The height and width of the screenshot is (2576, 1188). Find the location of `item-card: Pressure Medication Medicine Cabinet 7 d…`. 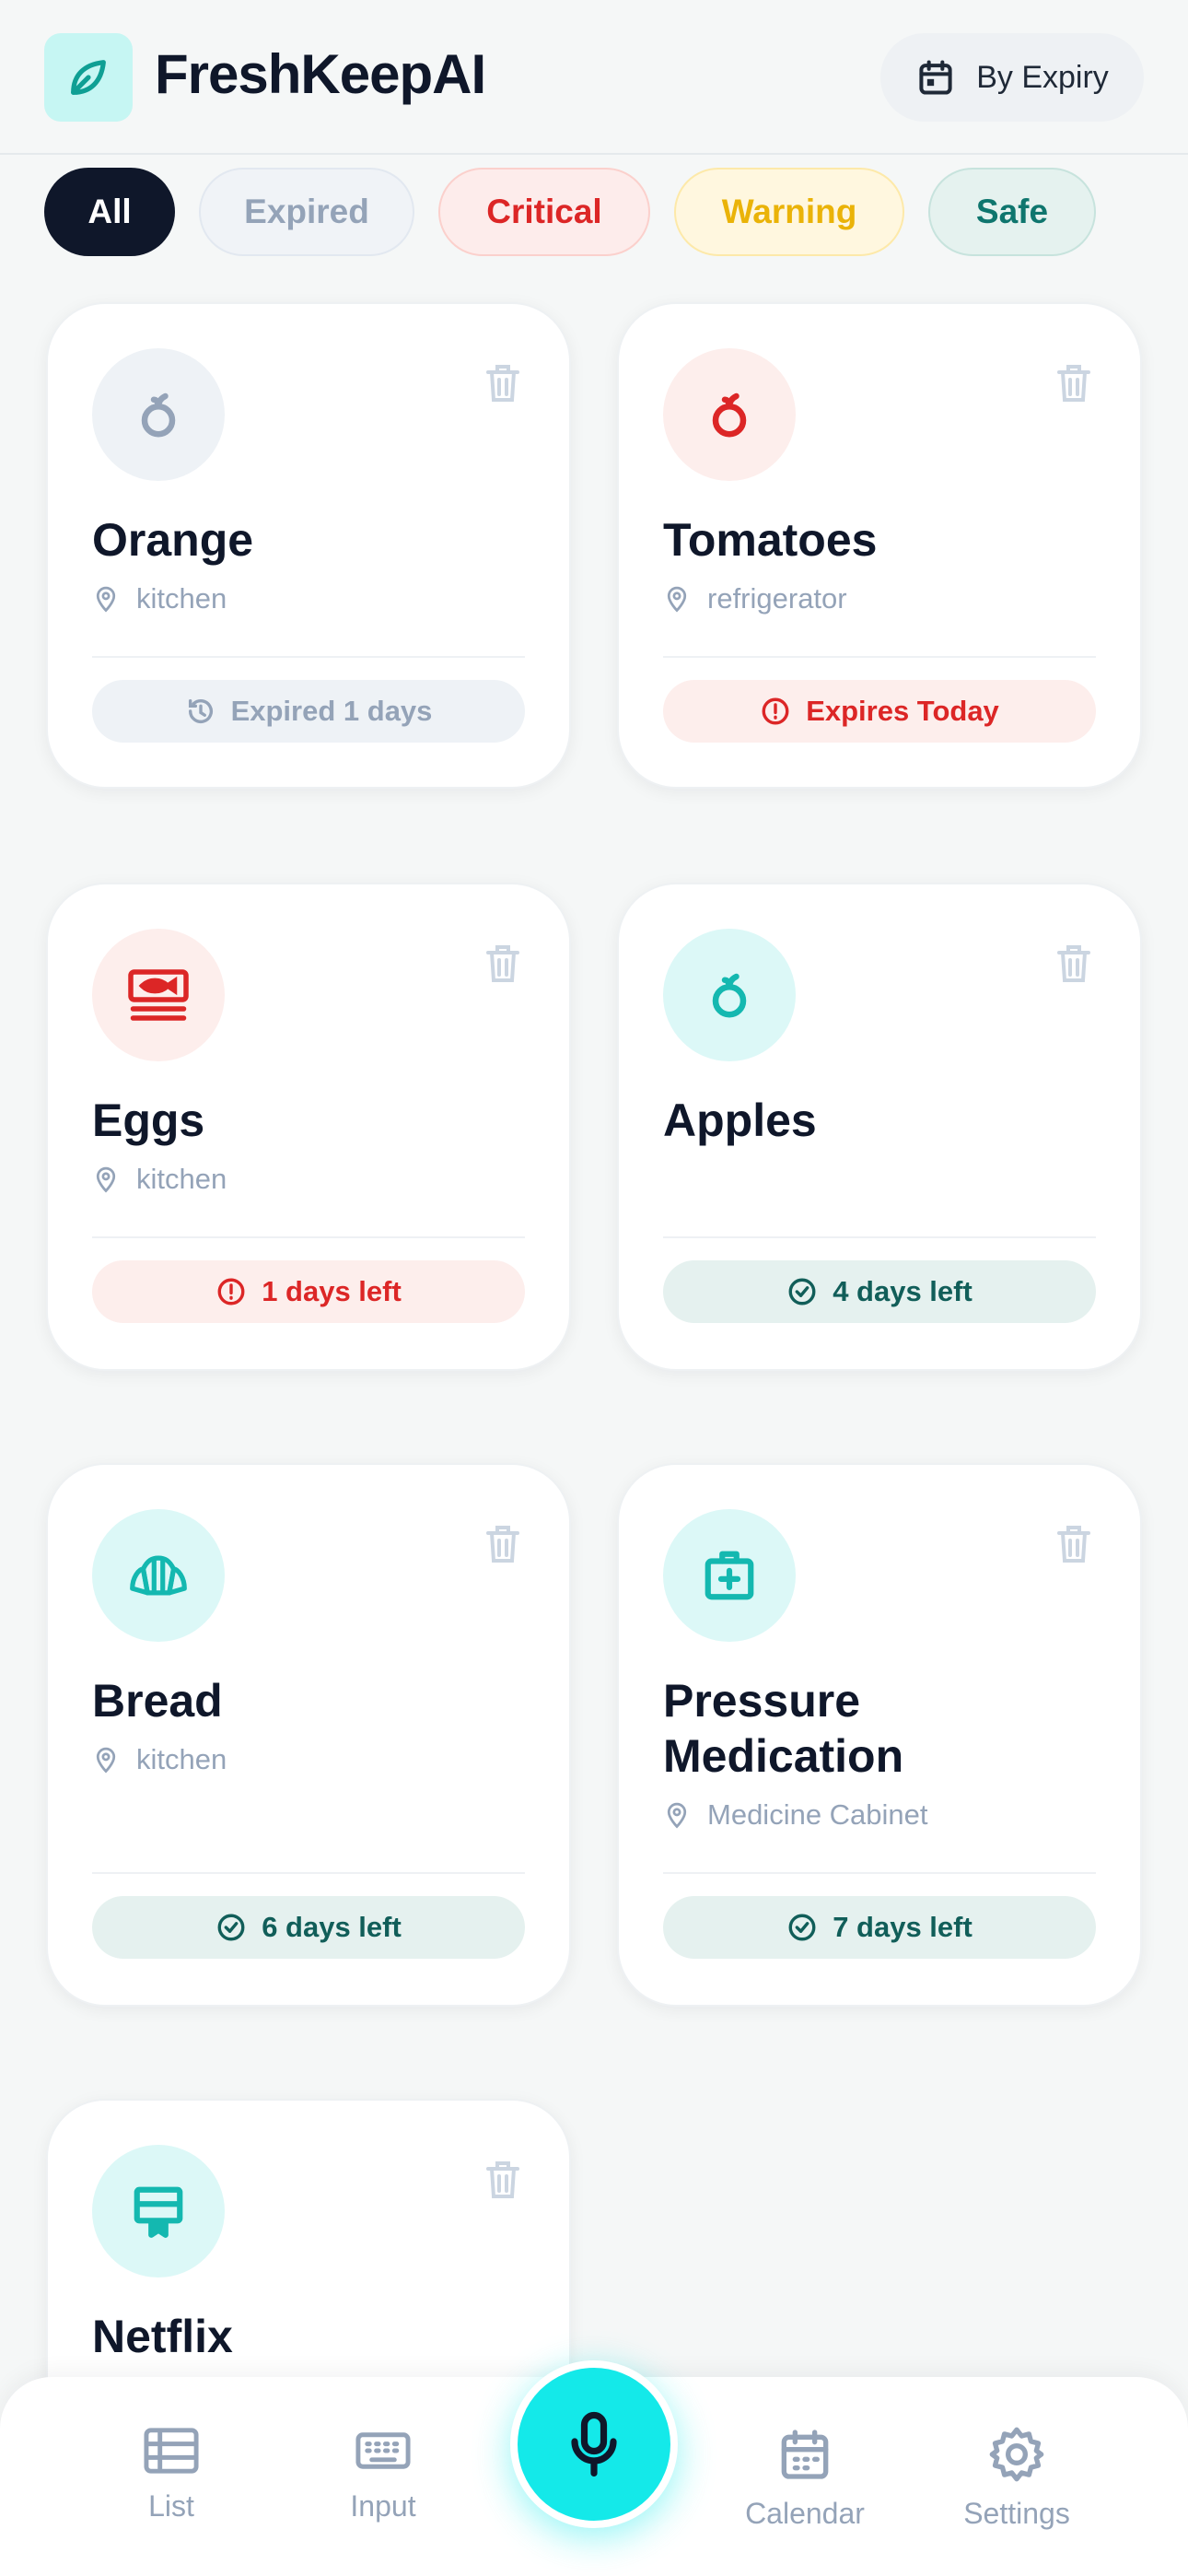

item-card: Pressure Medication Medicine Cabinet 7 d… is located at coordinates (879, 1735).